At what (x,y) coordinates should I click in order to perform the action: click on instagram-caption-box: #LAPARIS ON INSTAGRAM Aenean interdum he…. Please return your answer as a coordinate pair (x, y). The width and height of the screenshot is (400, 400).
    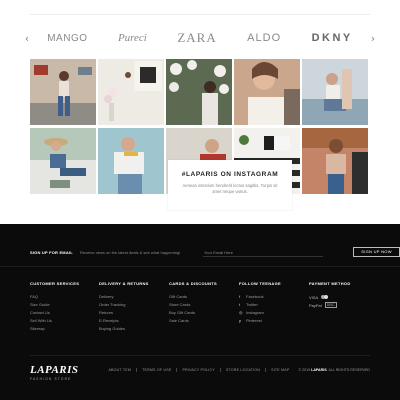
    Looking at the image, I should click on (230, 185).